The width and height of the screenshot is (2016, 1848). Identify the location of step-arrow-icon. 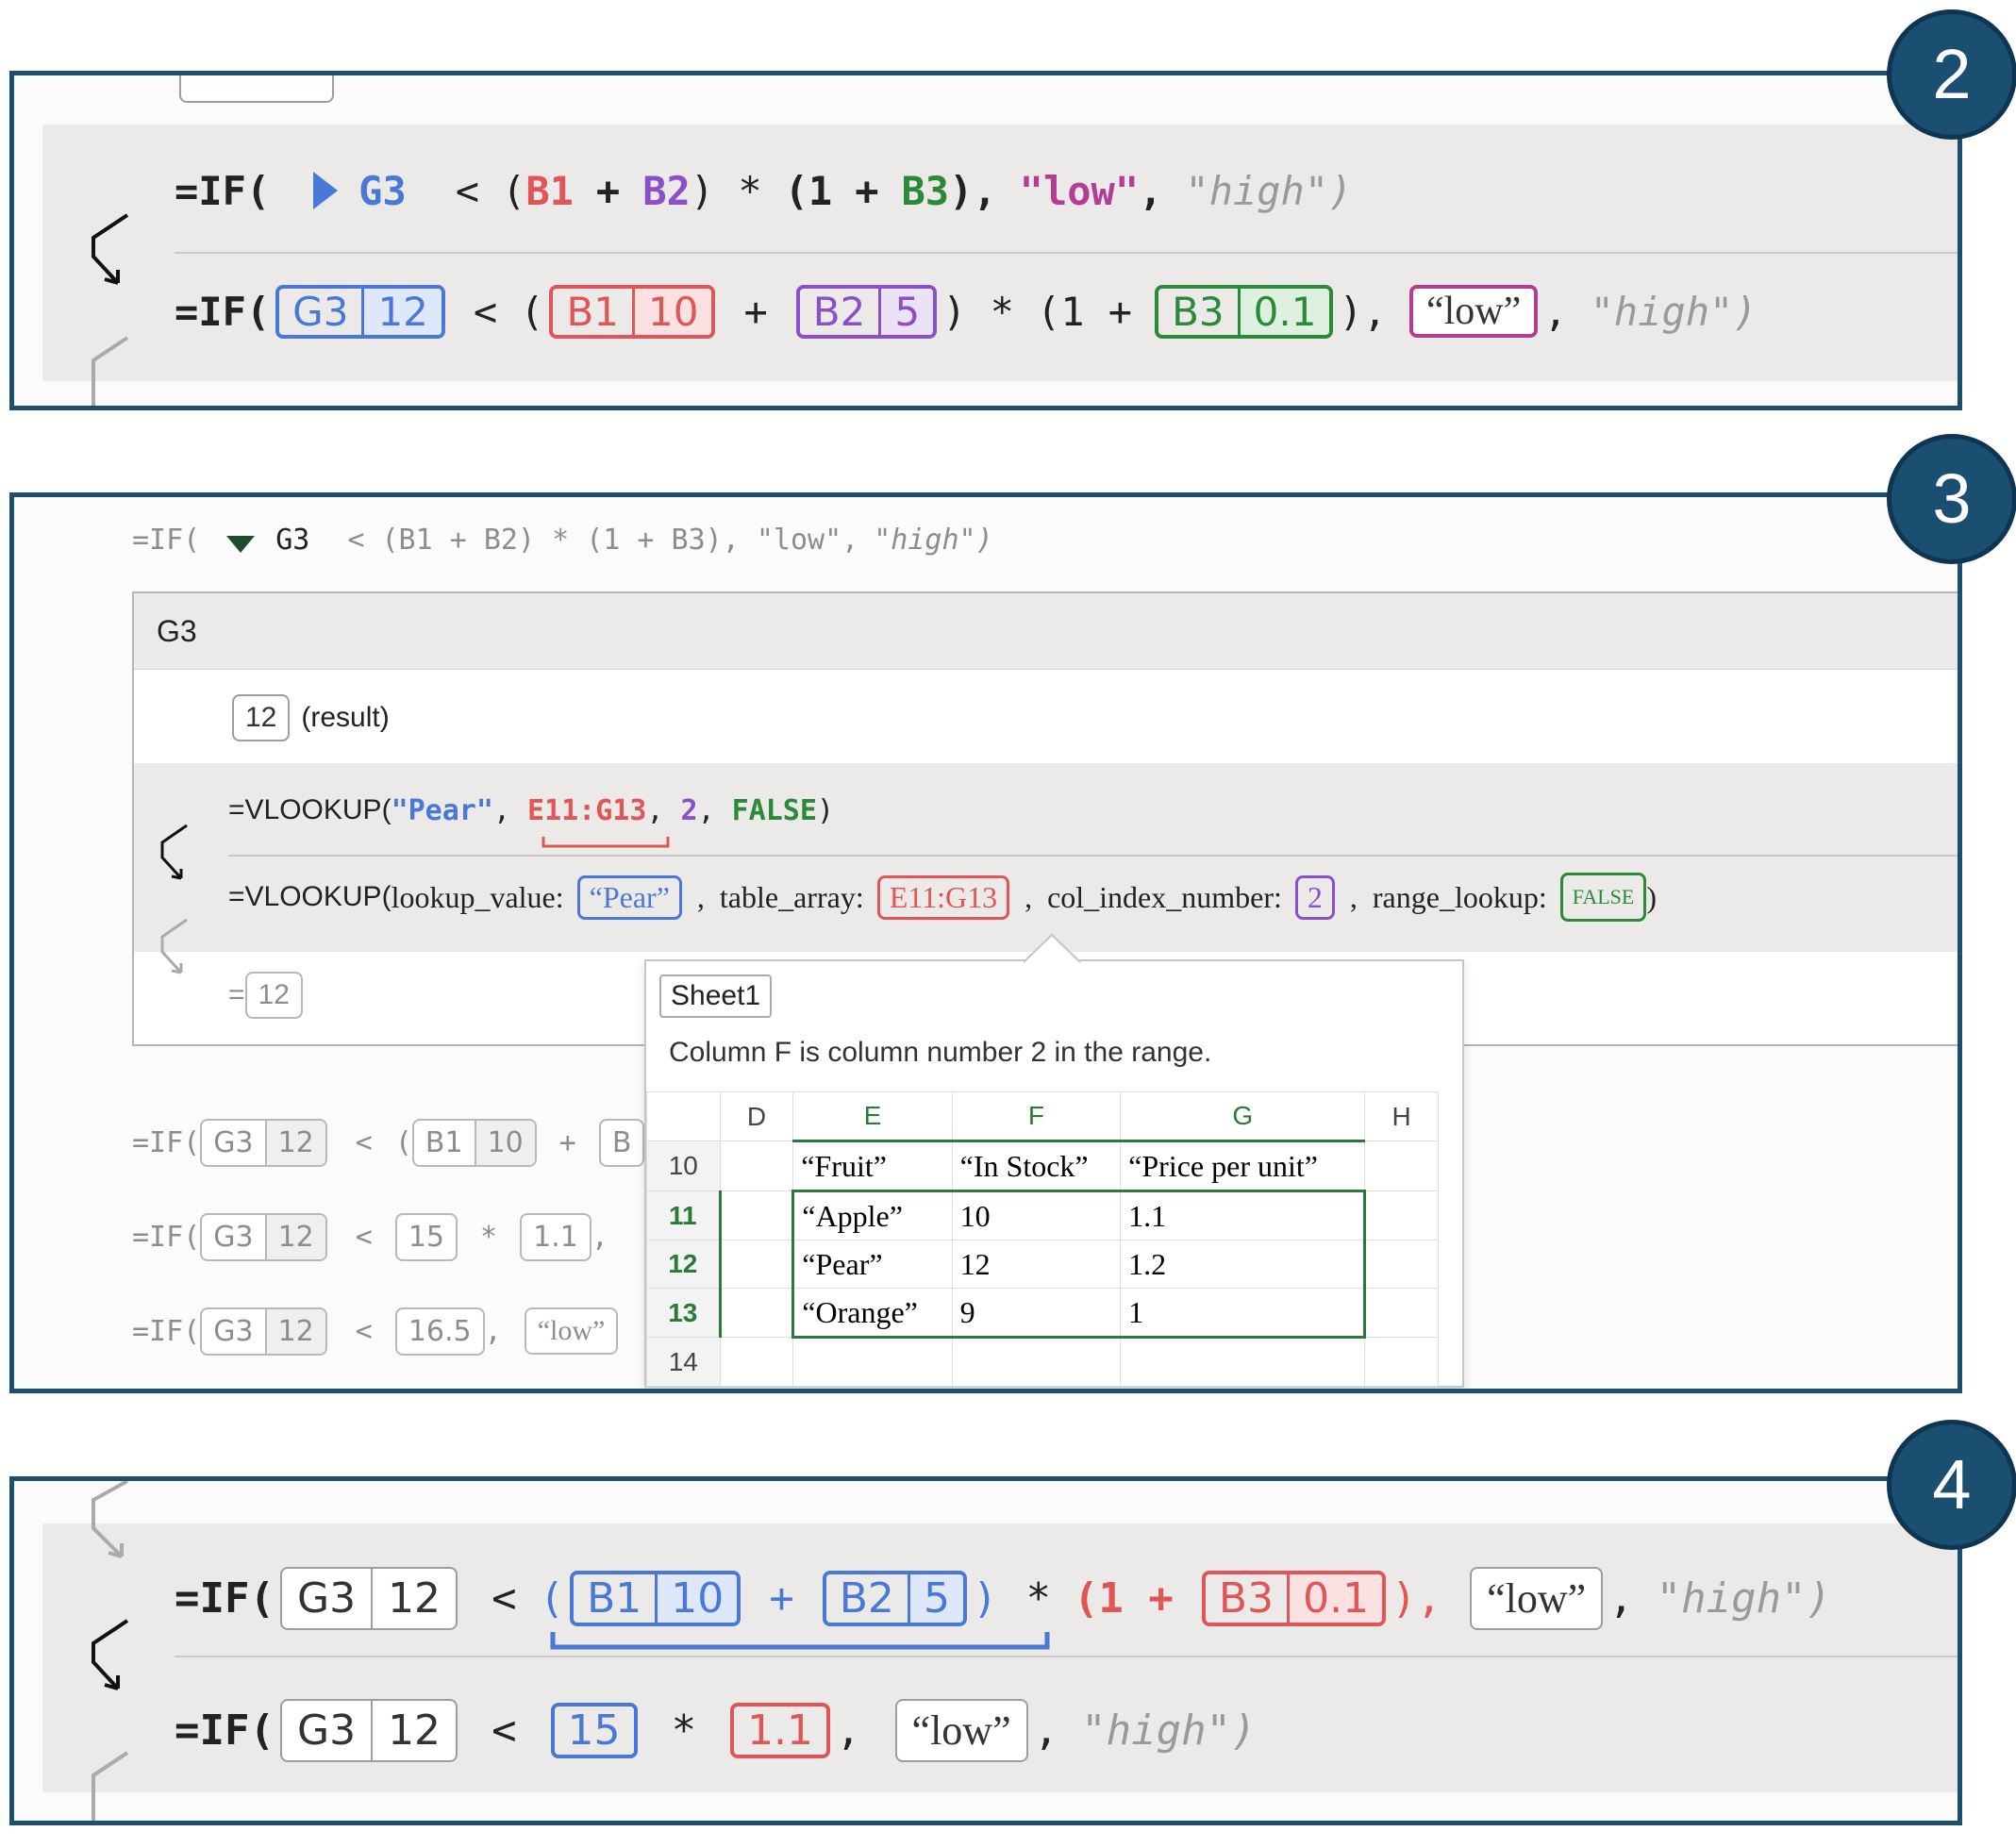
(174, 852).